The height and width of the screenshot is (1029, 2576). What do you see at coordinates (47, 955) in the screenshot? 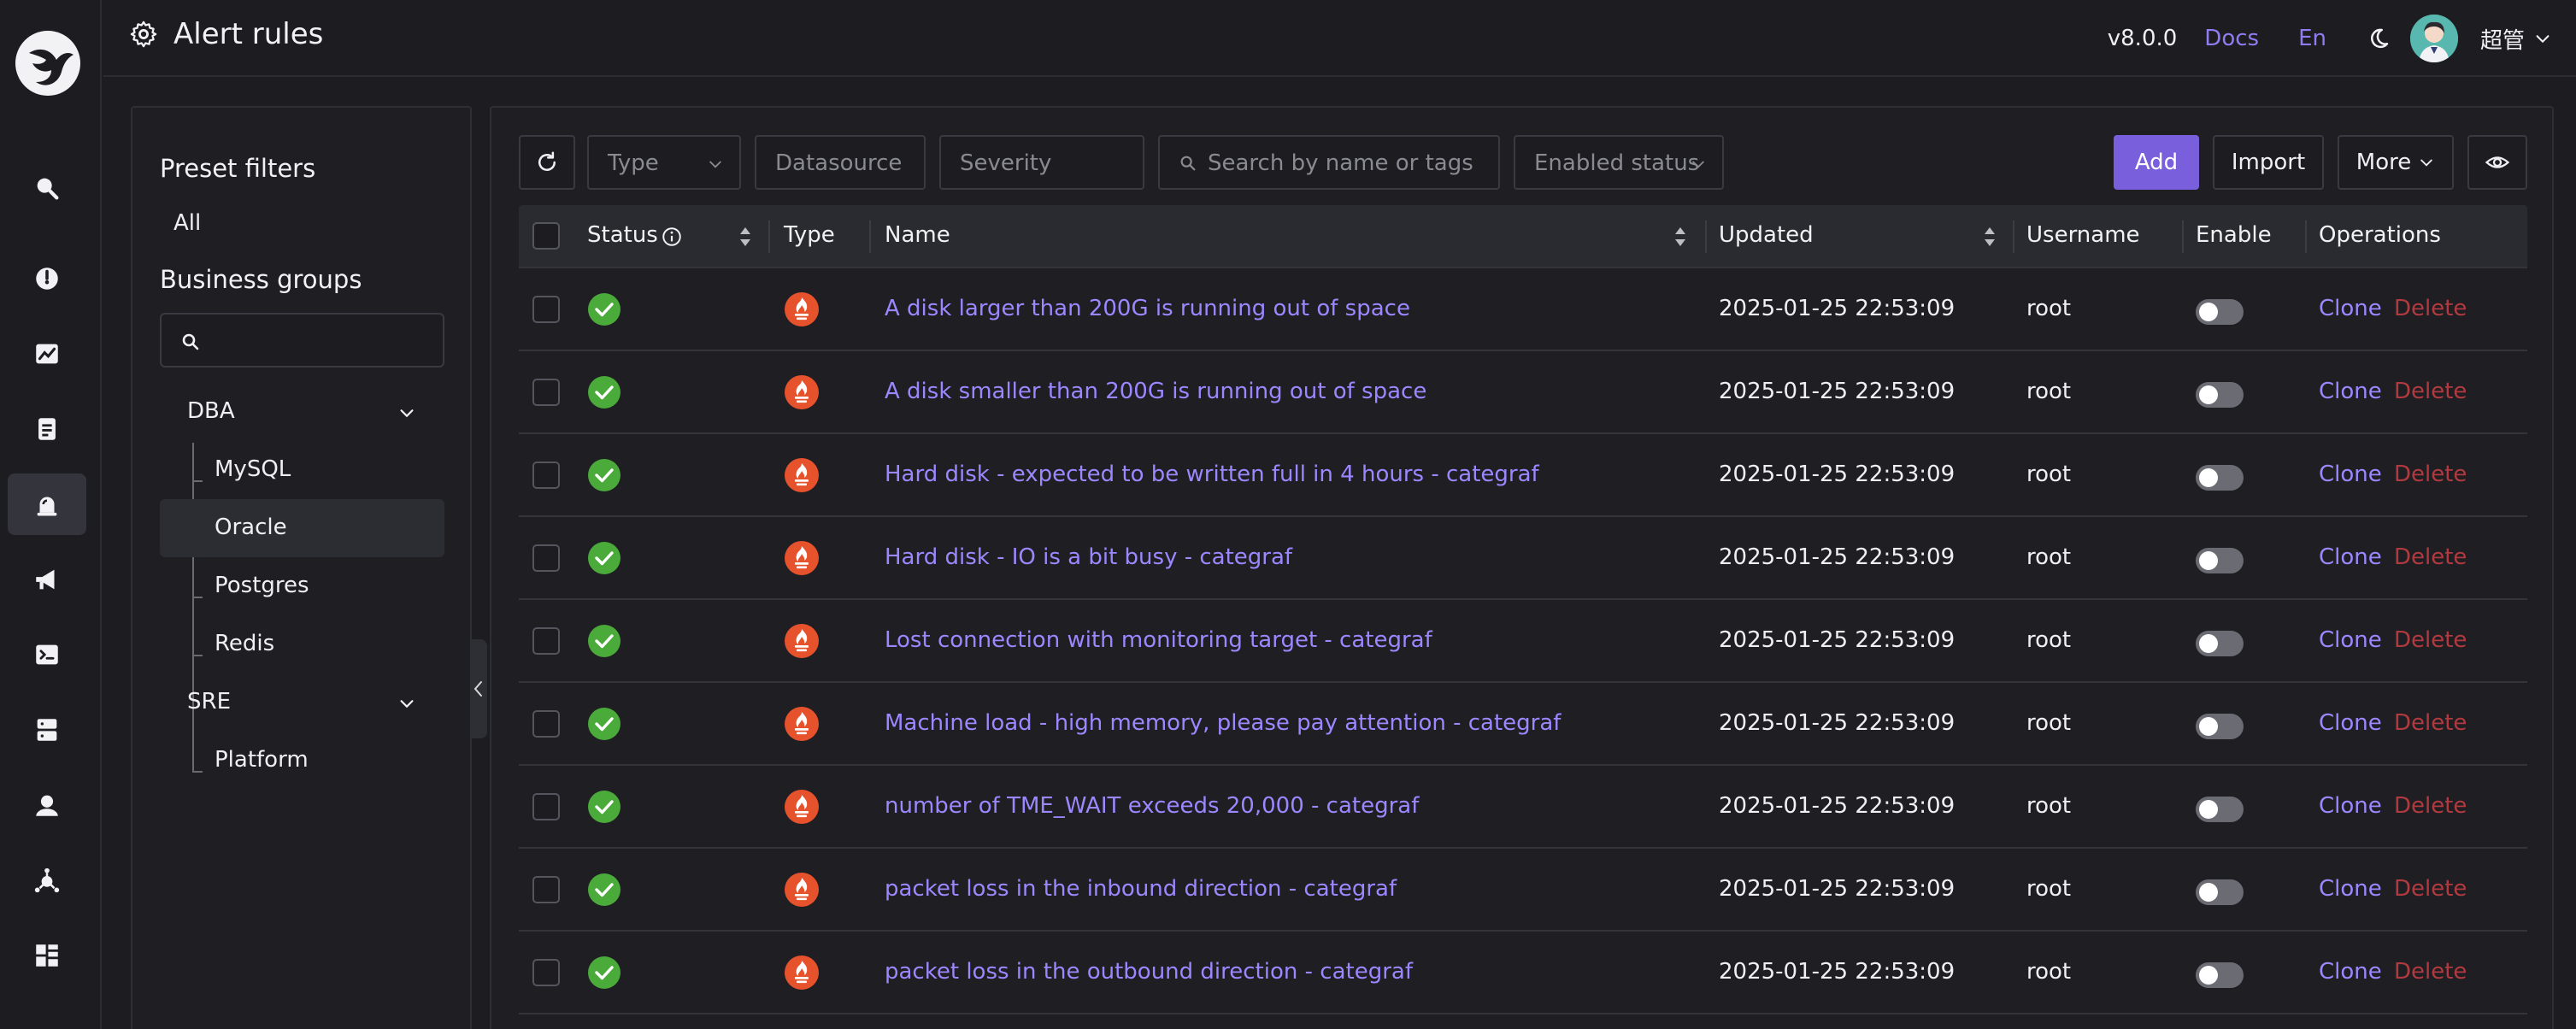
I see `nav-settings-grid-icon` at bounding box center [47, 955].